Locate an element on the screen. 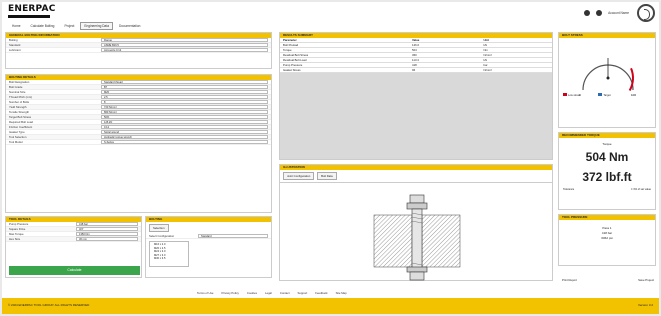 Image resolution: width=661 pixels, height=316 pixels. save-project-link: Save Project is located at coordinates (646, 280).